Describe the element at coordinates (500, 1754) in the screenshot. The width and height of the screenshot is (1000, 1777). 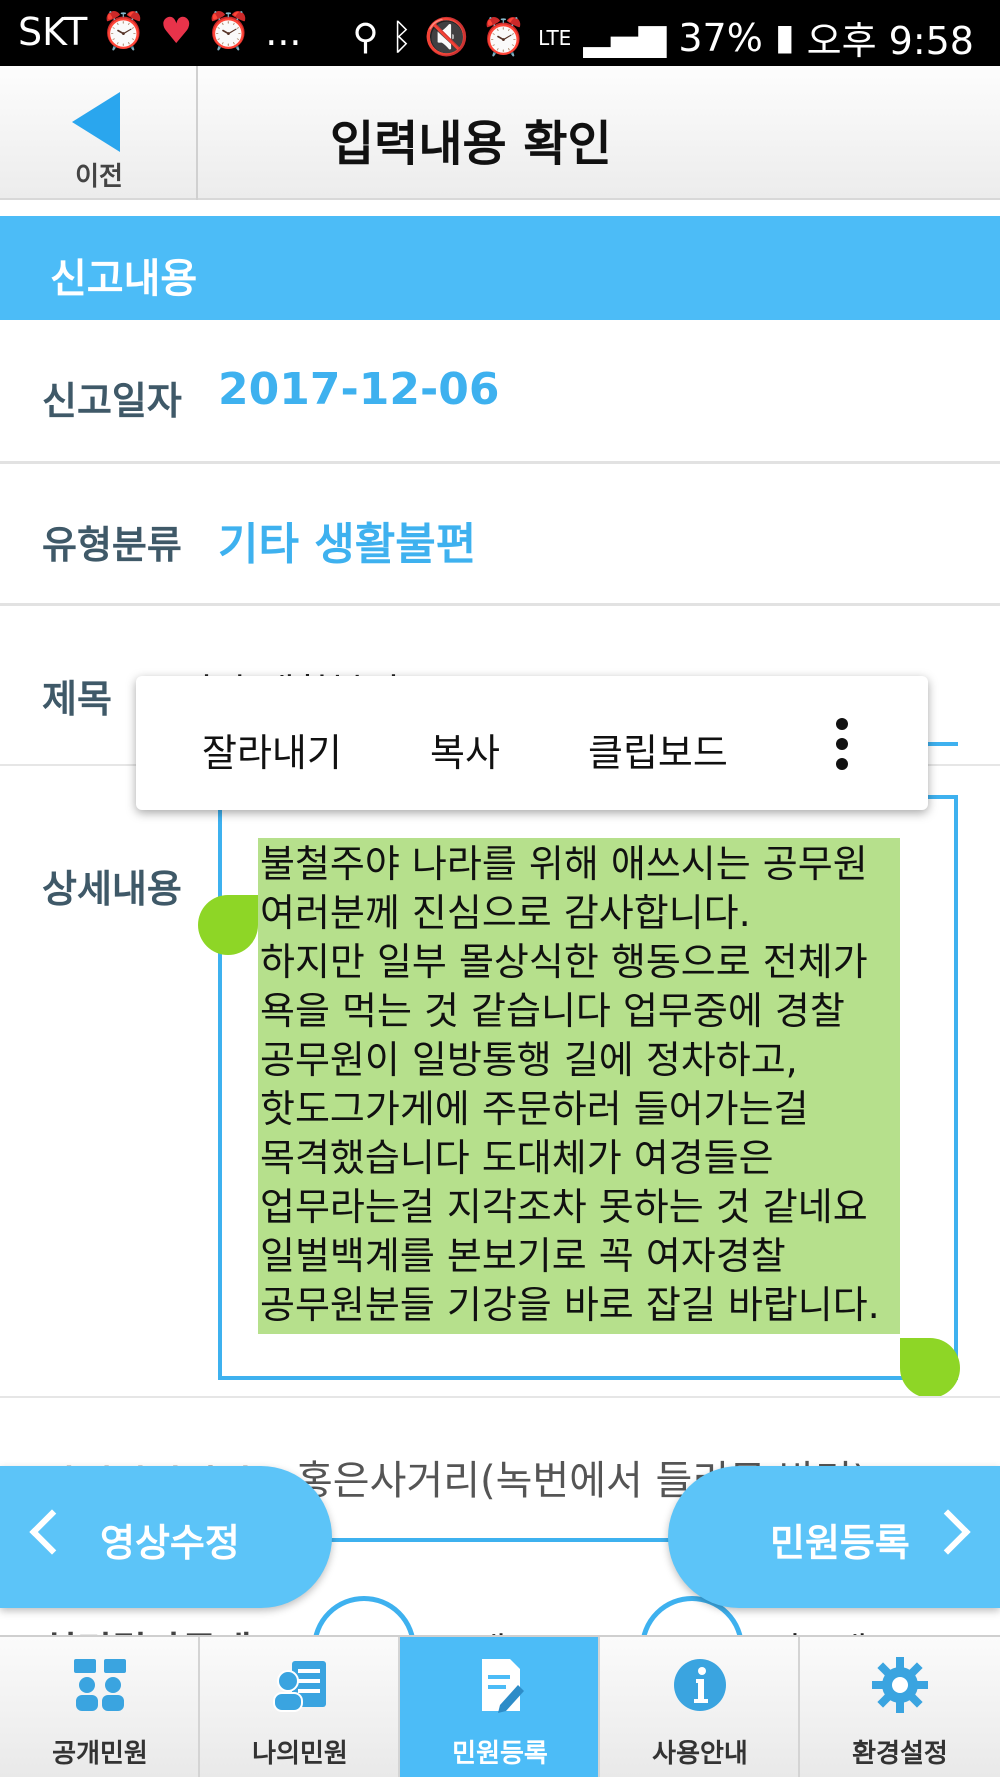
I see `tab-label: 민원등록` at that location.